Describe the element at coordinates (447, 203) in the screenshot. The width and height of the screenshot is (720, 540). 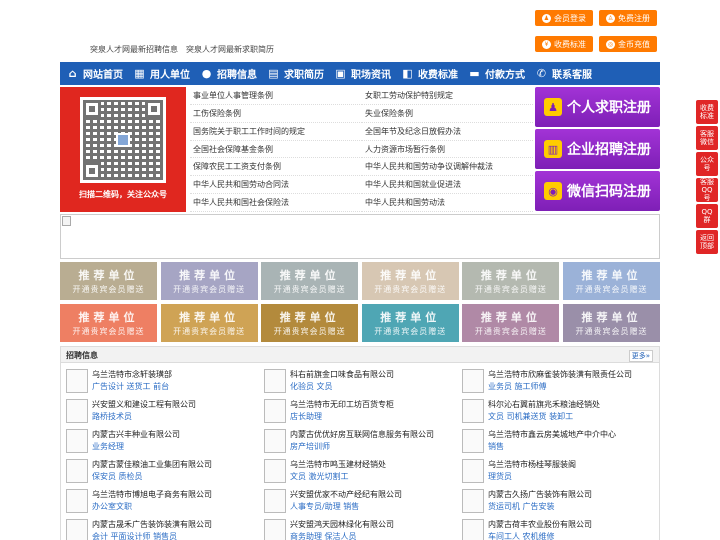
I see `law-link: 中华人民共和国劳动法` at that location.